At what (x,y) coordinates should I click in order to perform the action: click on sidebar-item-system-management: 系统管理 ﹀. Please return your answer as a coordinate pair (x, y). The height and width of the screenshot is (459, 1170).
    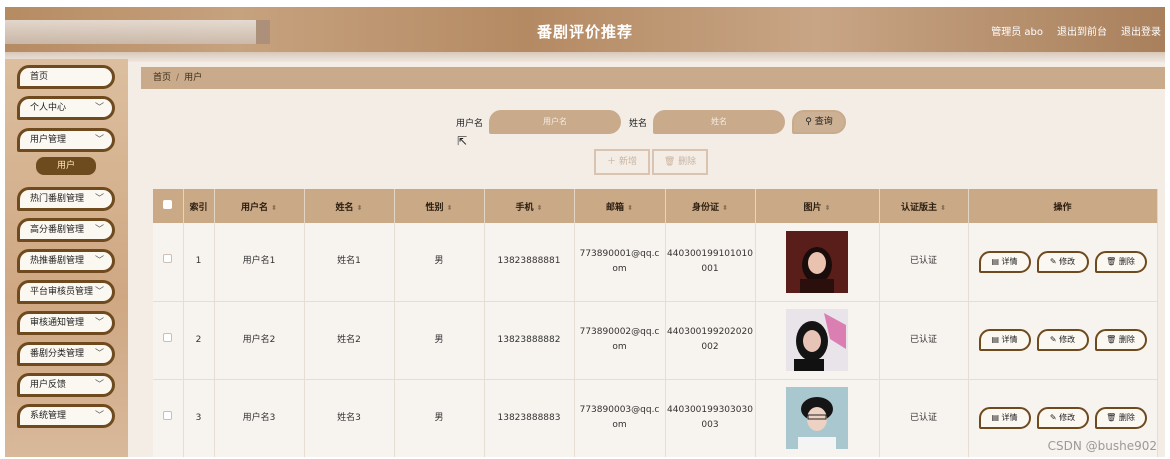
    Looking at the image, I should click on (66, 416).